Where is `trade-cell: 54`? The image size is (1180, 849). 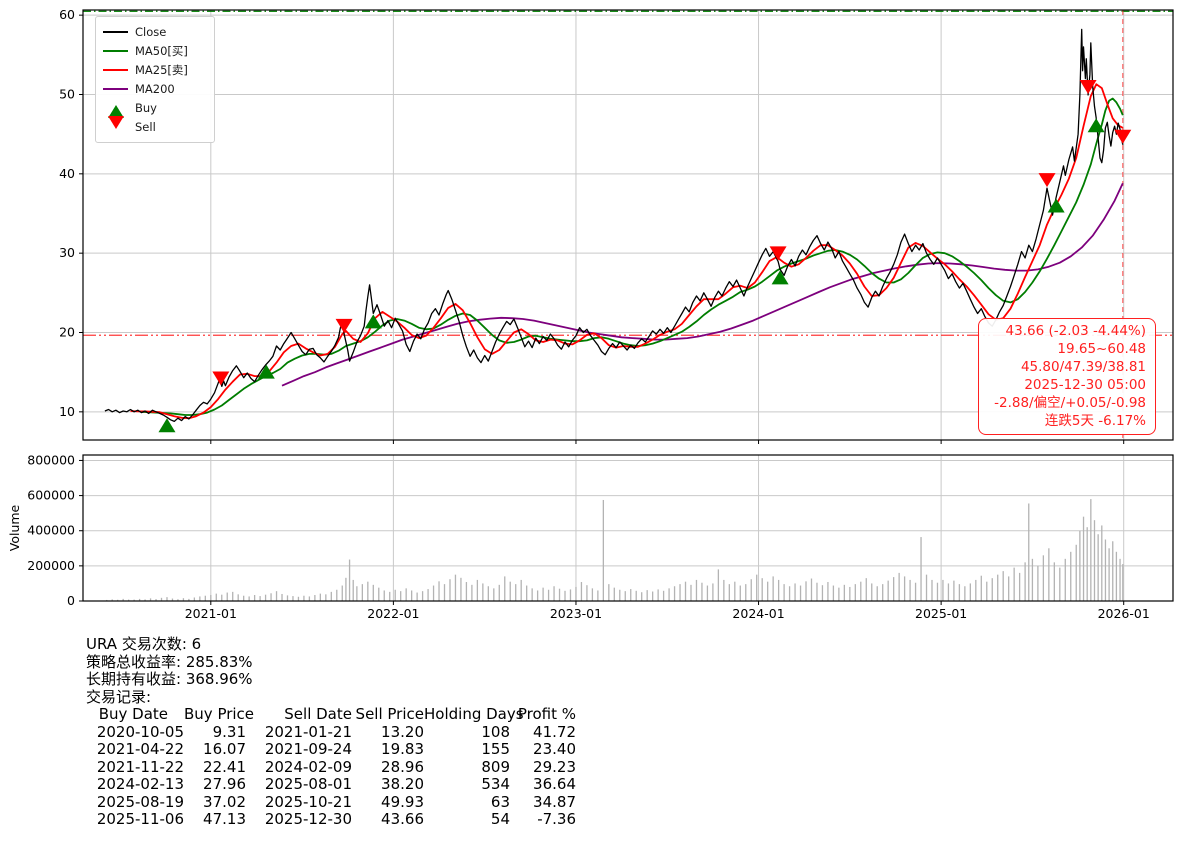 trade-cell: 54 is located at coordinates (500, 819).